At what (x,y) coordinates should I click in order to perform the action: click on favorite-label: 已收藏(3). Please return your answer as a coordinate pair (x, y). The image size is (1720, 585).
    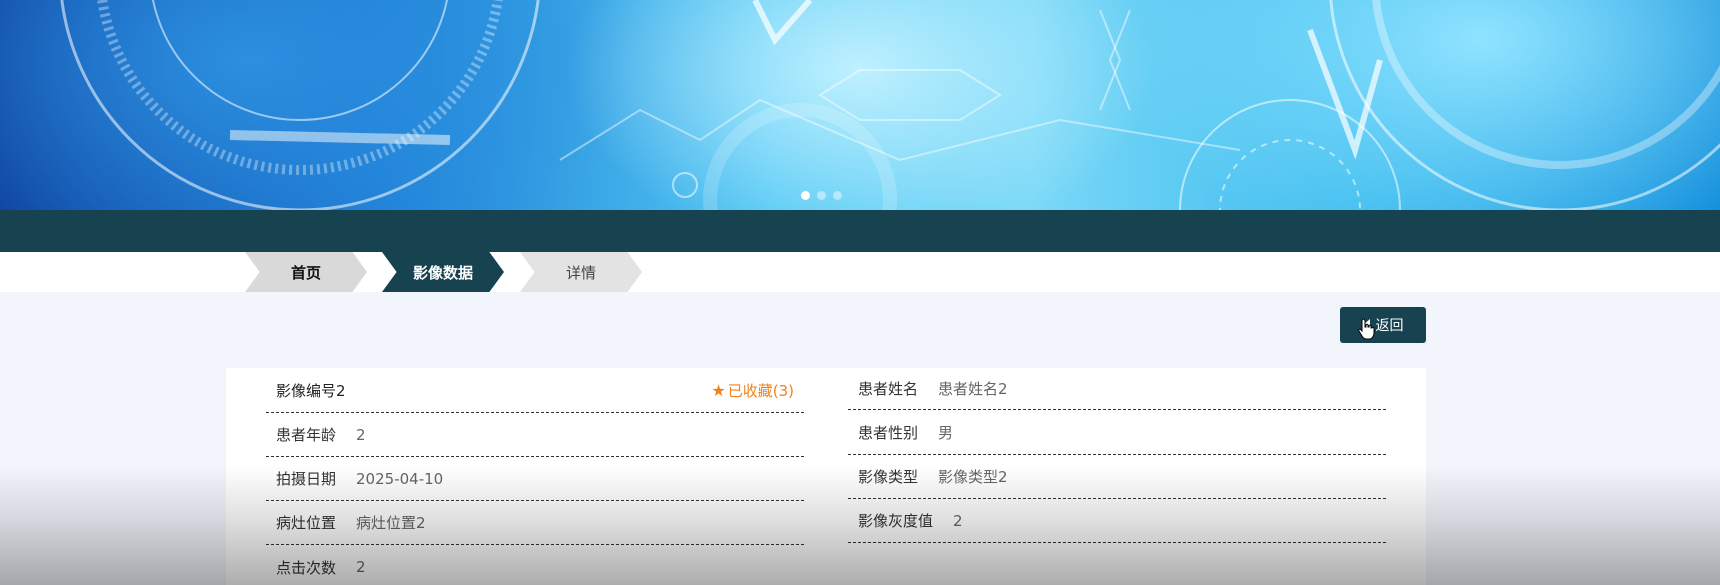
    Looking at the image, I should click on (760, 390).